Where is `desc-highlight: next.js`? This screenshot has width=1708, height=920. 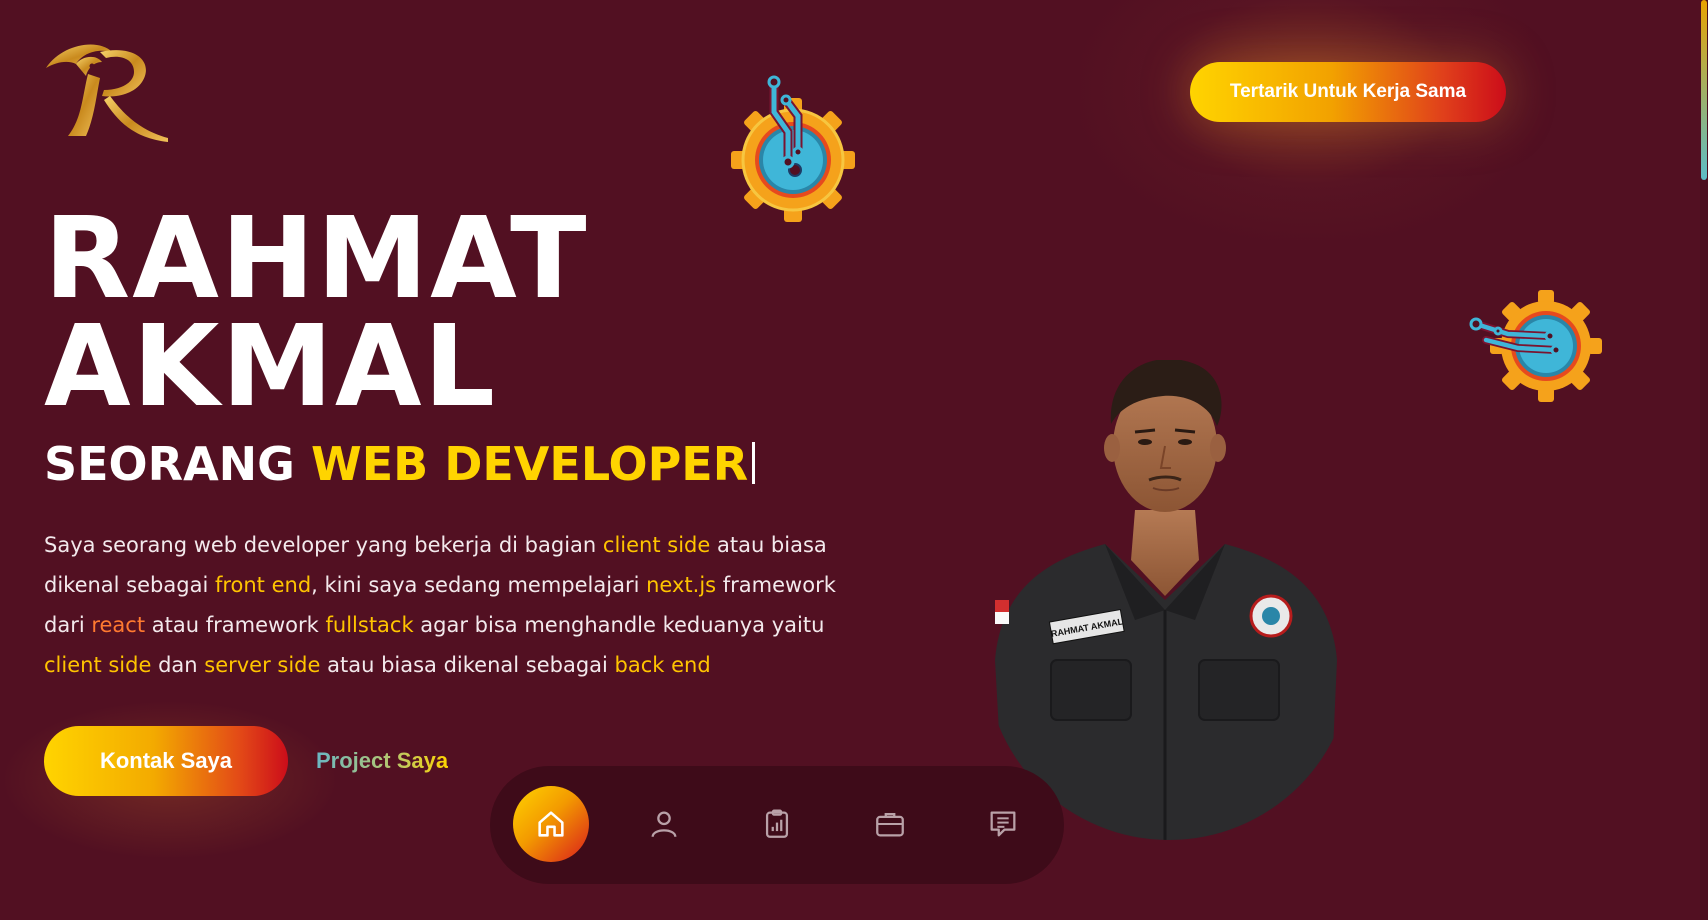 desc-highlight: next.js is located at coordinates (681, 585).